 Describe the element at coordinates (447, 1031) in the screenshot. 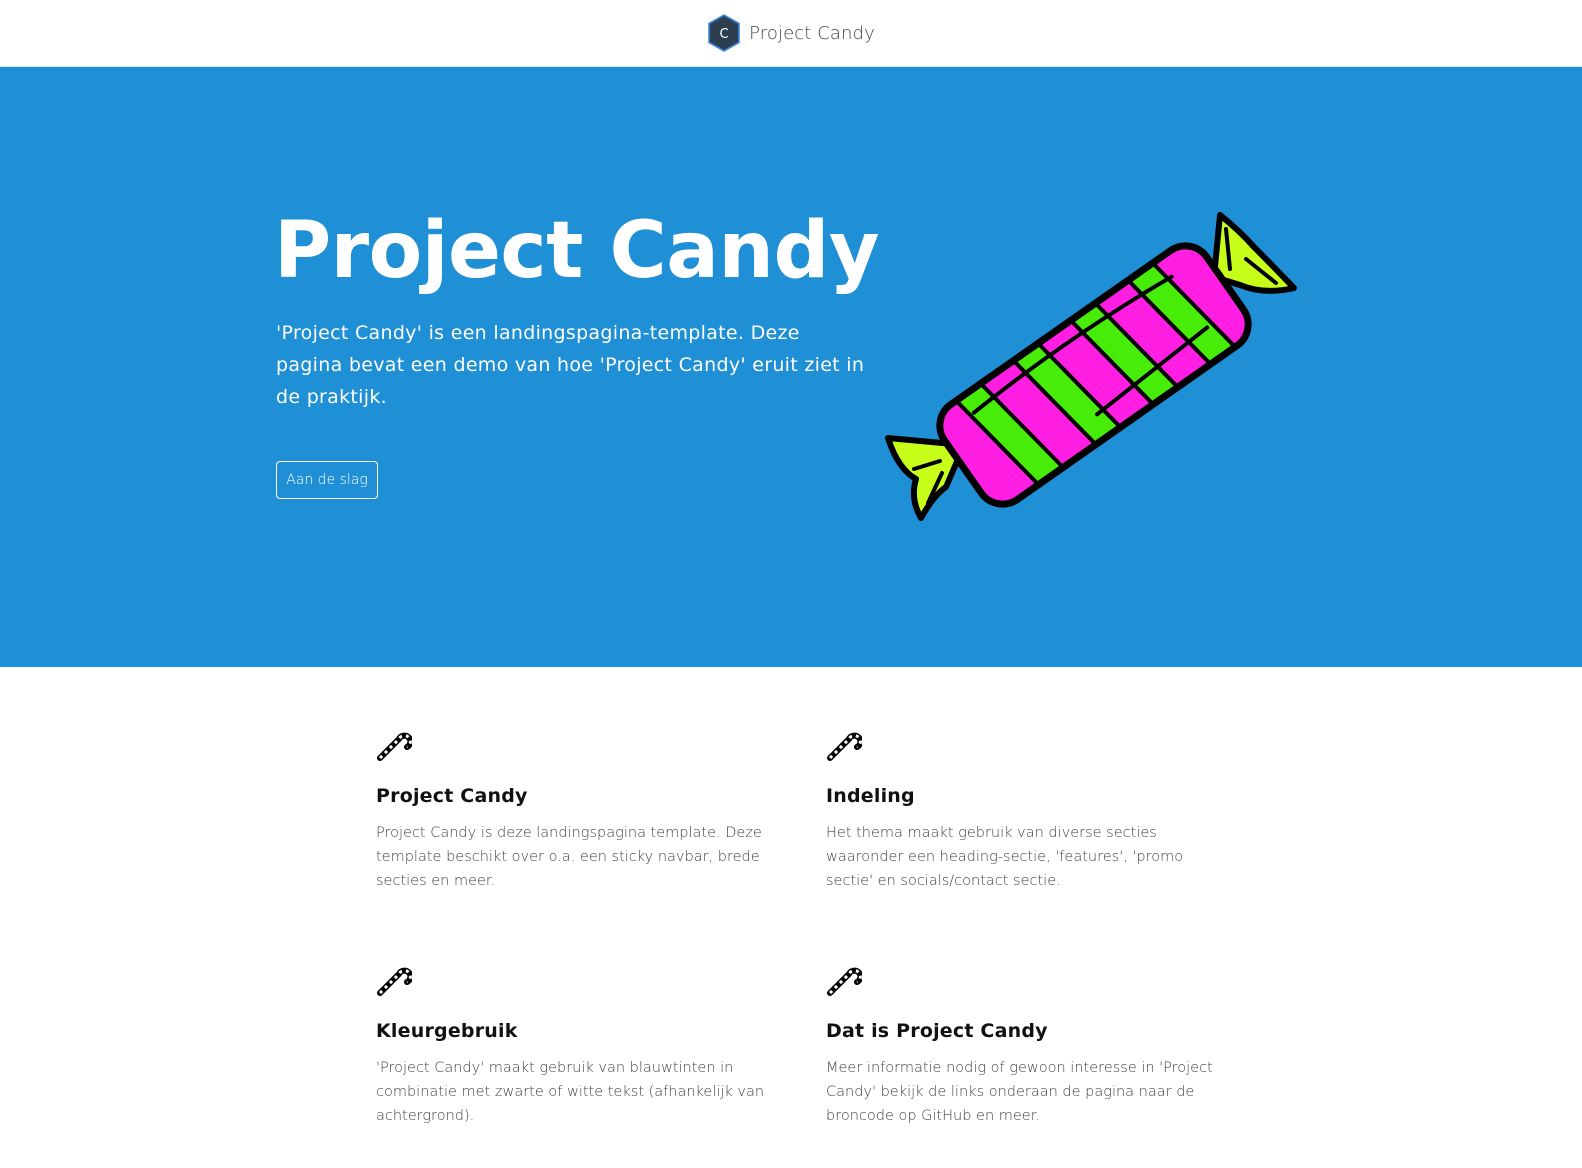

I see `feature-title: Kleurgebruik` at that location.